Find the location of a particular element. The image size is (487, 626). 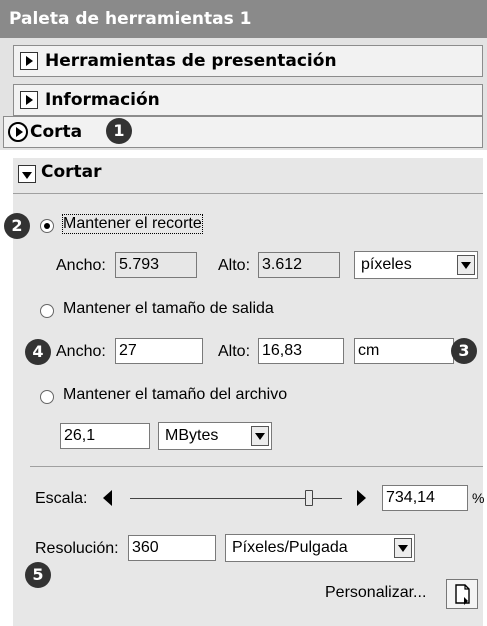

callout-badge-1: 1 is located at coordinates (119, 131).